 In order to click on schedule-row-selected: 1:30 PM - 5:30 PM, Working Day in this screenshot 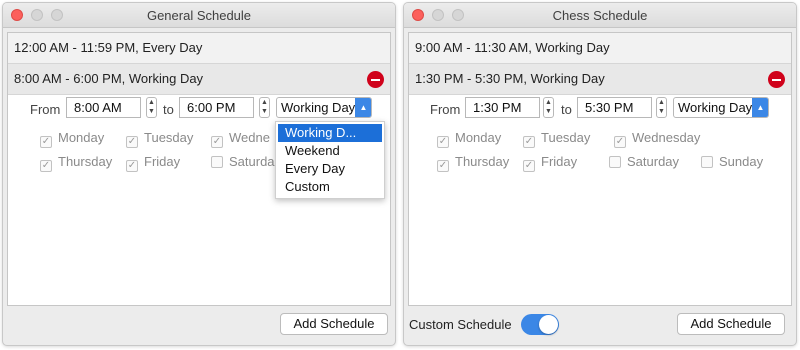, I will do `click(600, 79)`.